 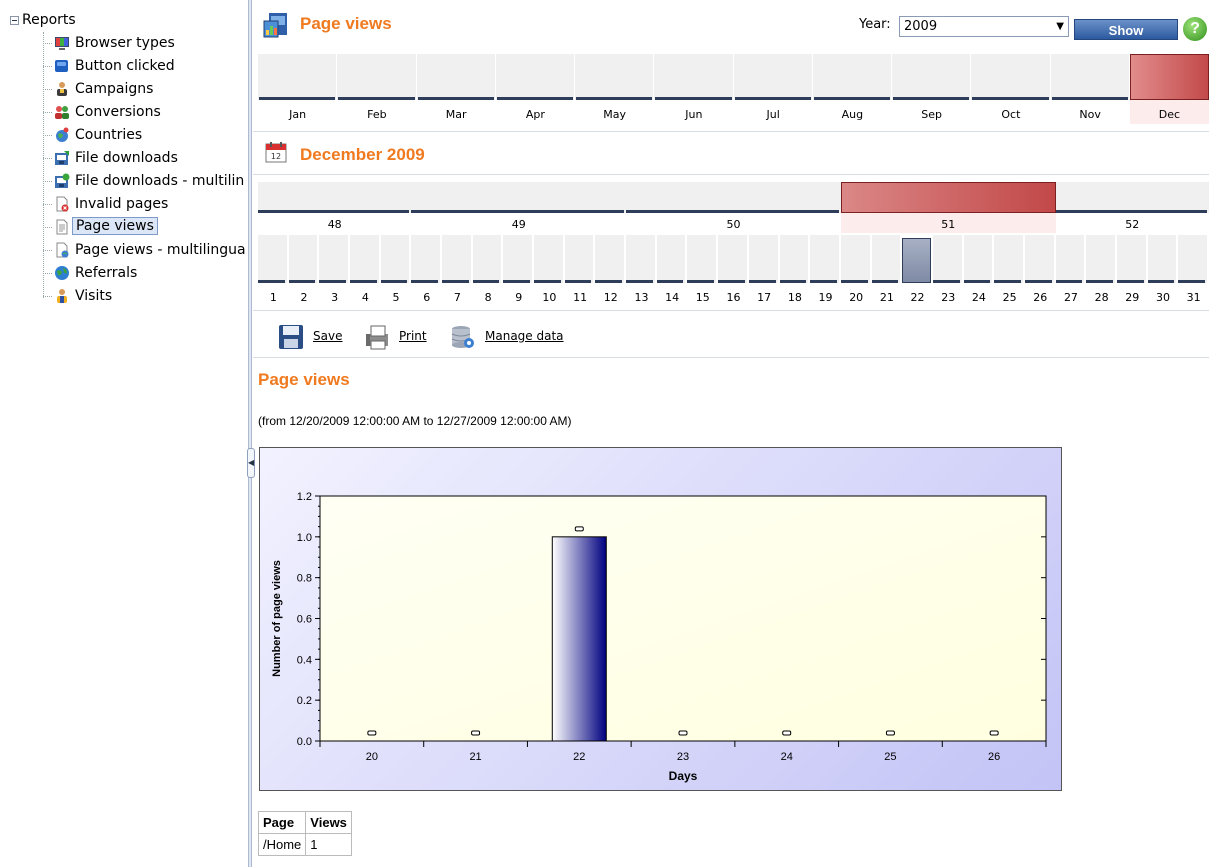 What do you see at coordinates (143, 297) in the screenshot?
I see `tree-item-visits: Visits` at bounding box center [143, 297].